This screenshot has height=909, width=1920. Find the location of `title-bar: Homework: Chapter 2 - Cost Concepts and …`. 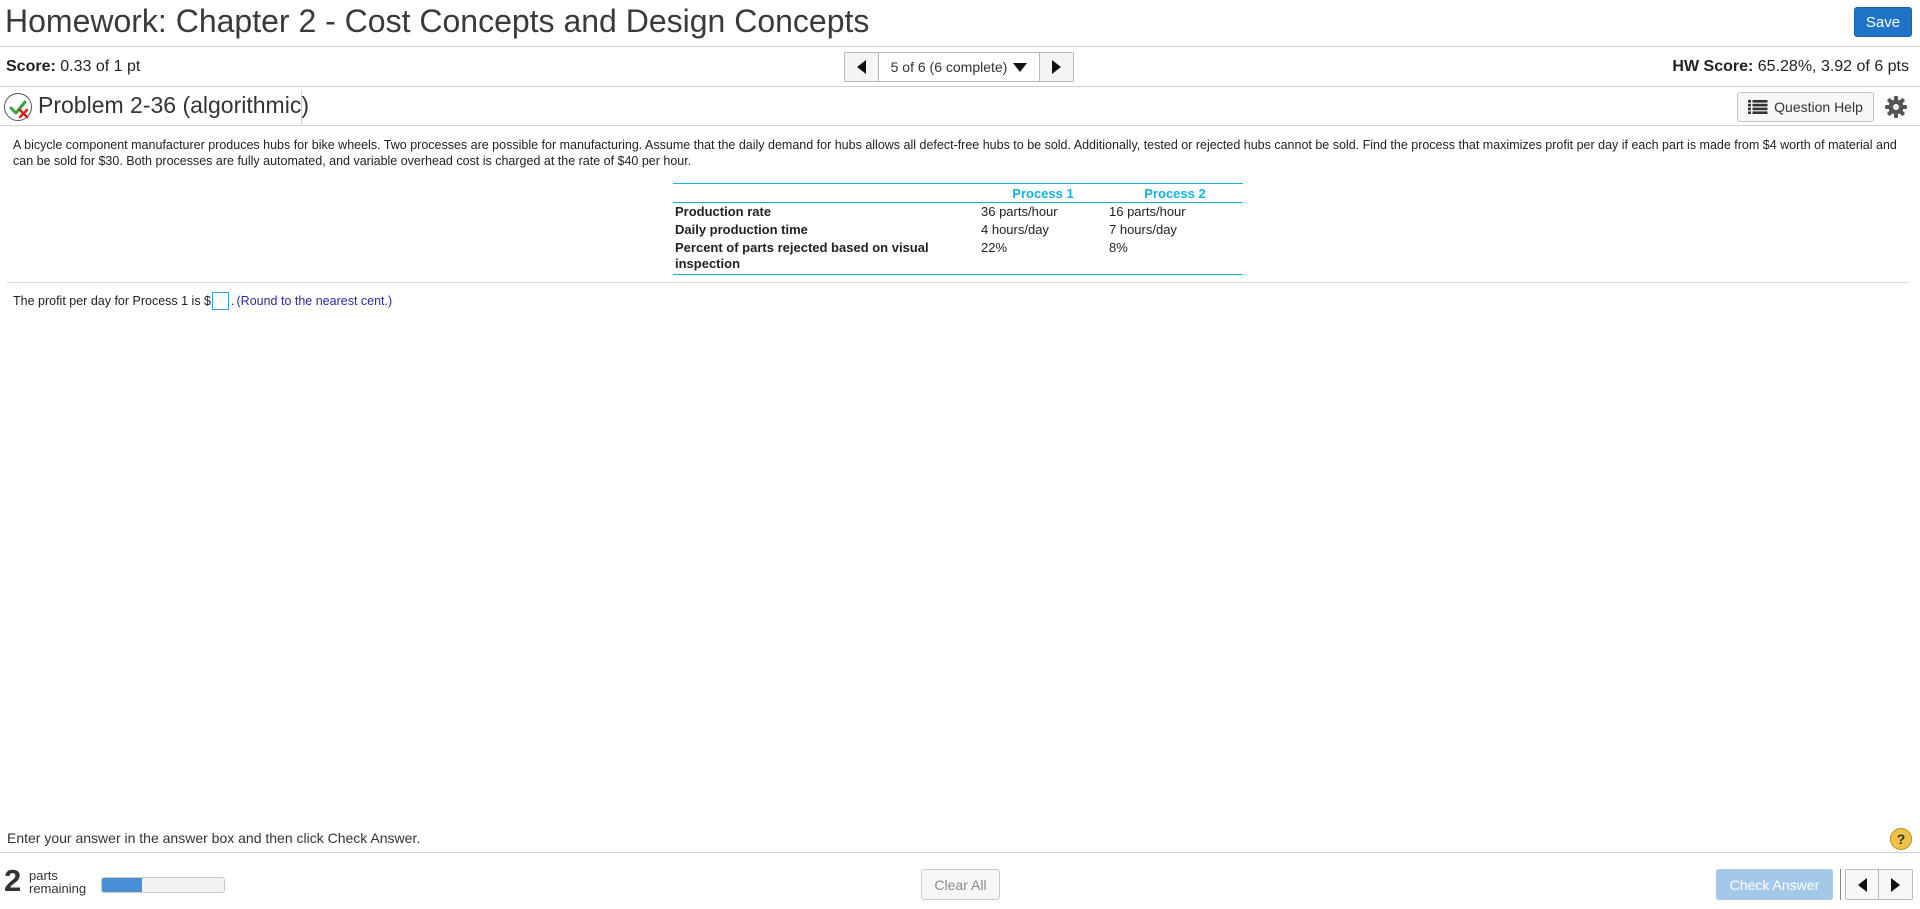

title-bar: Homework: Chapter 2 - Cost Concepts and … is located at coordinates (960, 23).